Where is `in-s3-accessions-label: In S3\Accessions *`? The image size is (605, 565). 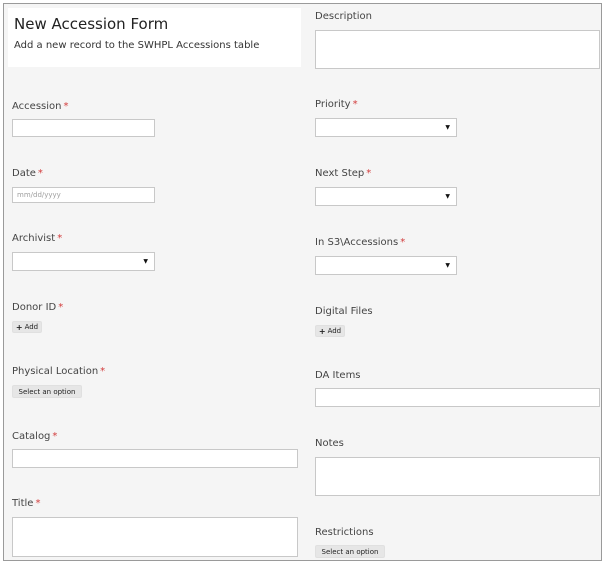
in-s3-accessions-label: In S3\Accessions * is located at coordinates (360, 242).